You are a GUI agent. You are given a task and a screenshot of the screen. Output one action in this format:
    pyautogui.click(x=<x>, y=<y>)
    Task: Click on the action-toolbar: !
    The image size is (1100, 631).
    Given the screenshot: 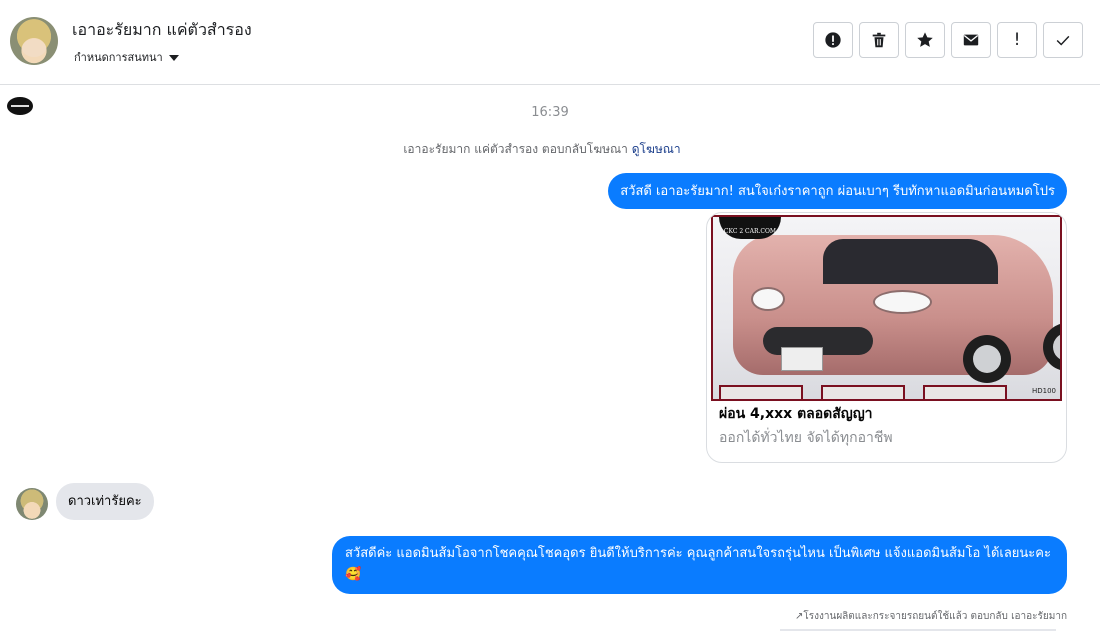 What is the action you would take?
    pyautogui.click(x=948, y=40)
    